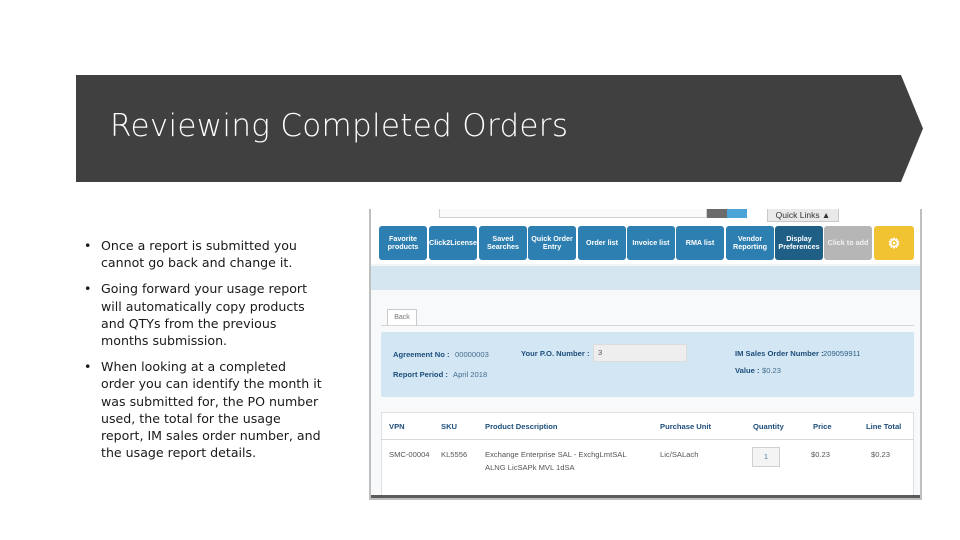 This screenshot has height=540, width=960. I want to click on quick-link-rma-list: RMA list, so click(700, 243).